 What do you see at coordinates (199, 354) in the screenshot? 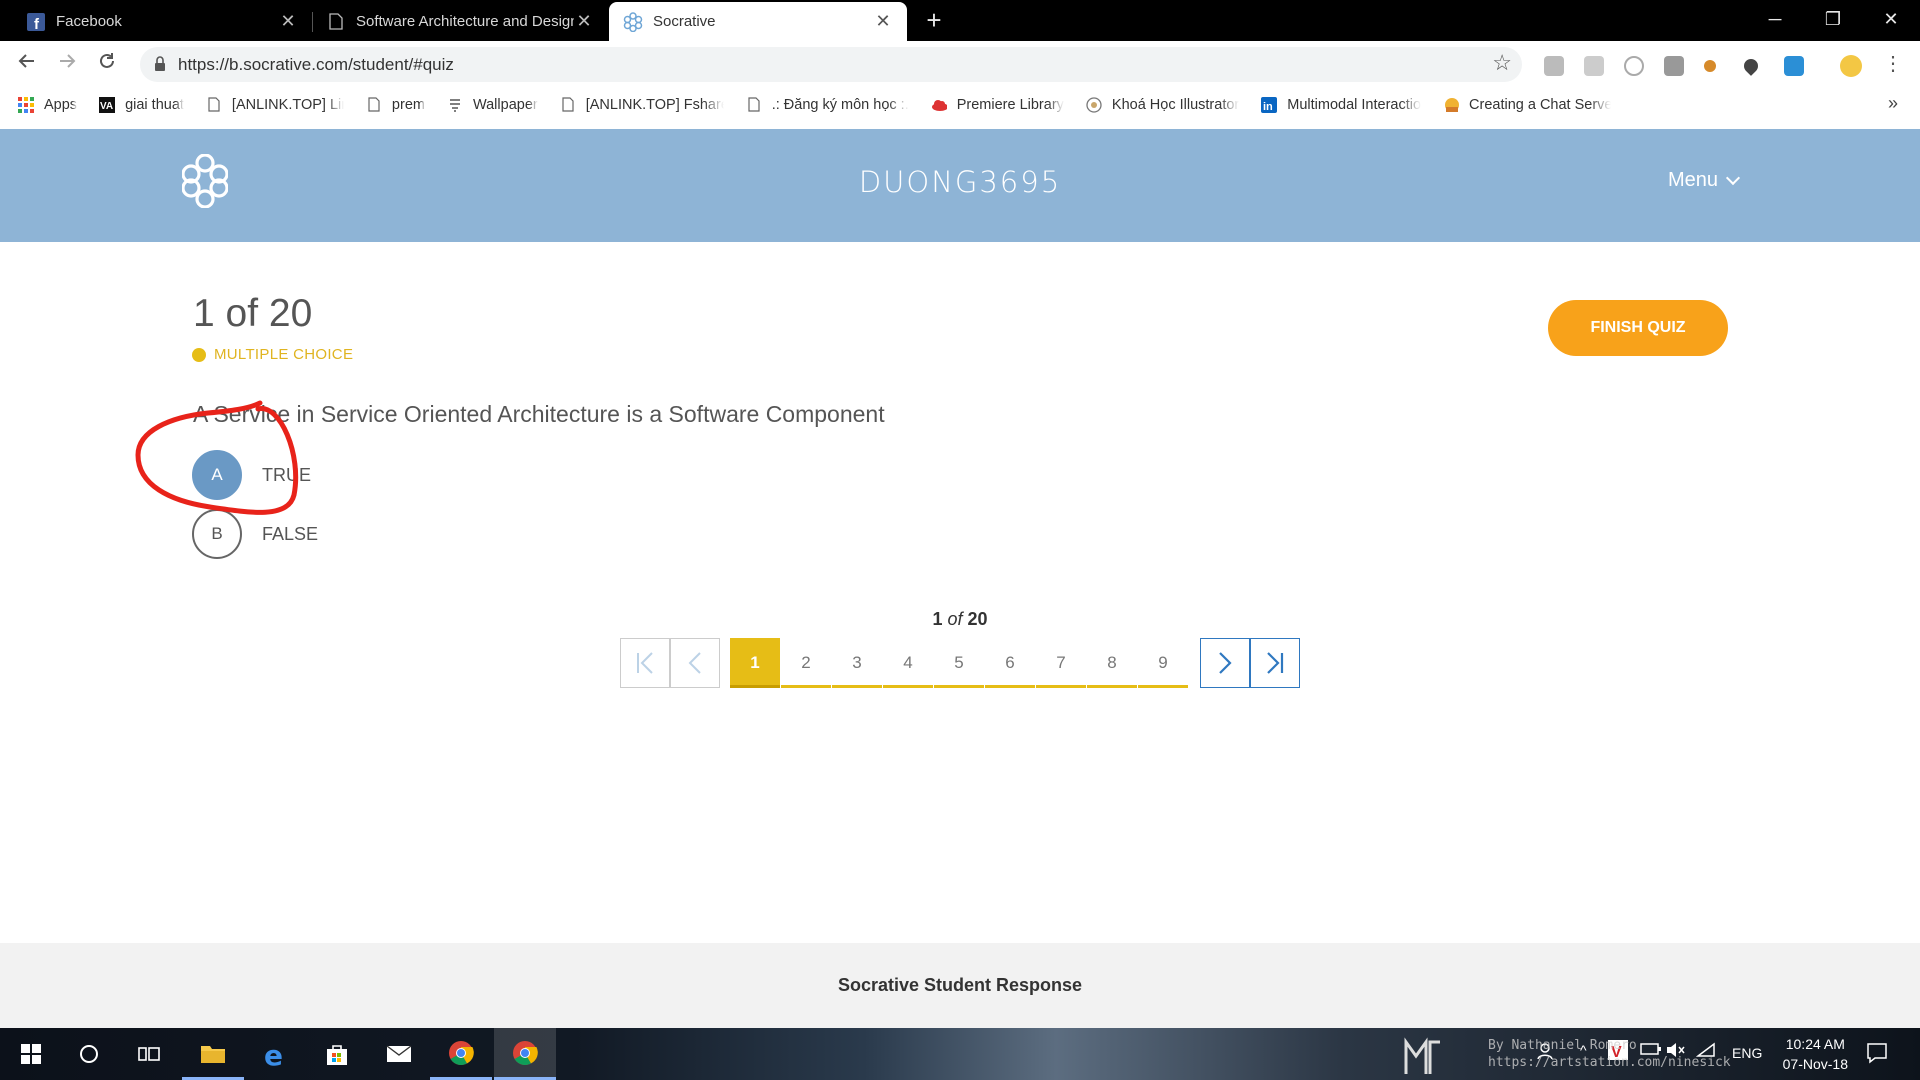
I see `question-type-dot-icon` at bounding box center [199, 354].